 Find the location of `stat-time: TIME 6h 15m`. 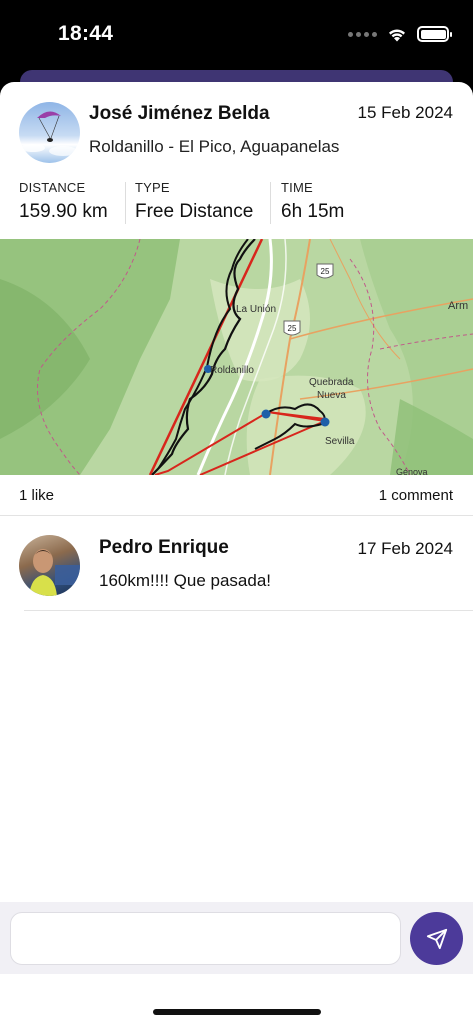

stat-time: TIME 6h 15m is located at coordinates (312, 203).